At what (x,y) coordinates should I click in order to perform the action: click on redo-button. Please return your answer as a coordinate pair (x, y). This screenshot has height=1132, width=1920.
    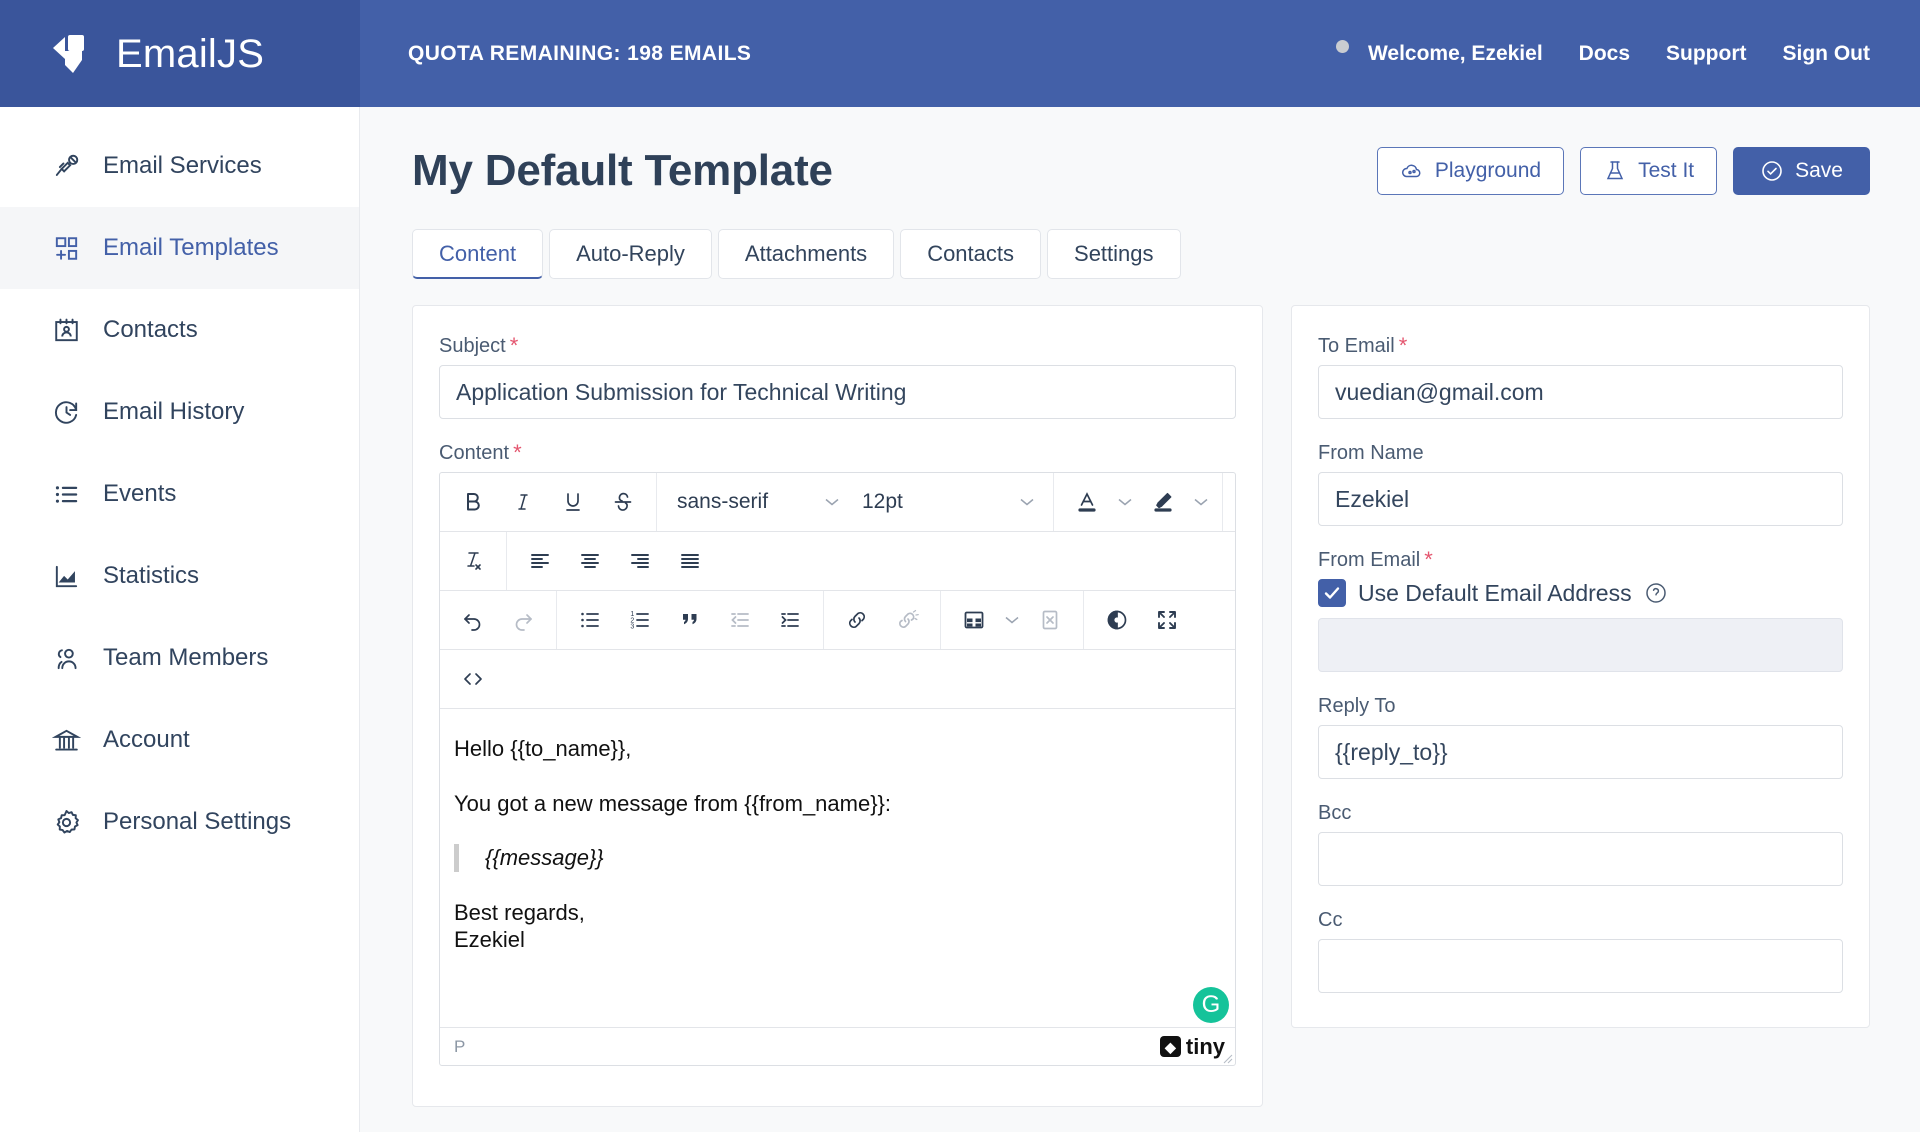
    Looking at the image, I should click on (523, 620).